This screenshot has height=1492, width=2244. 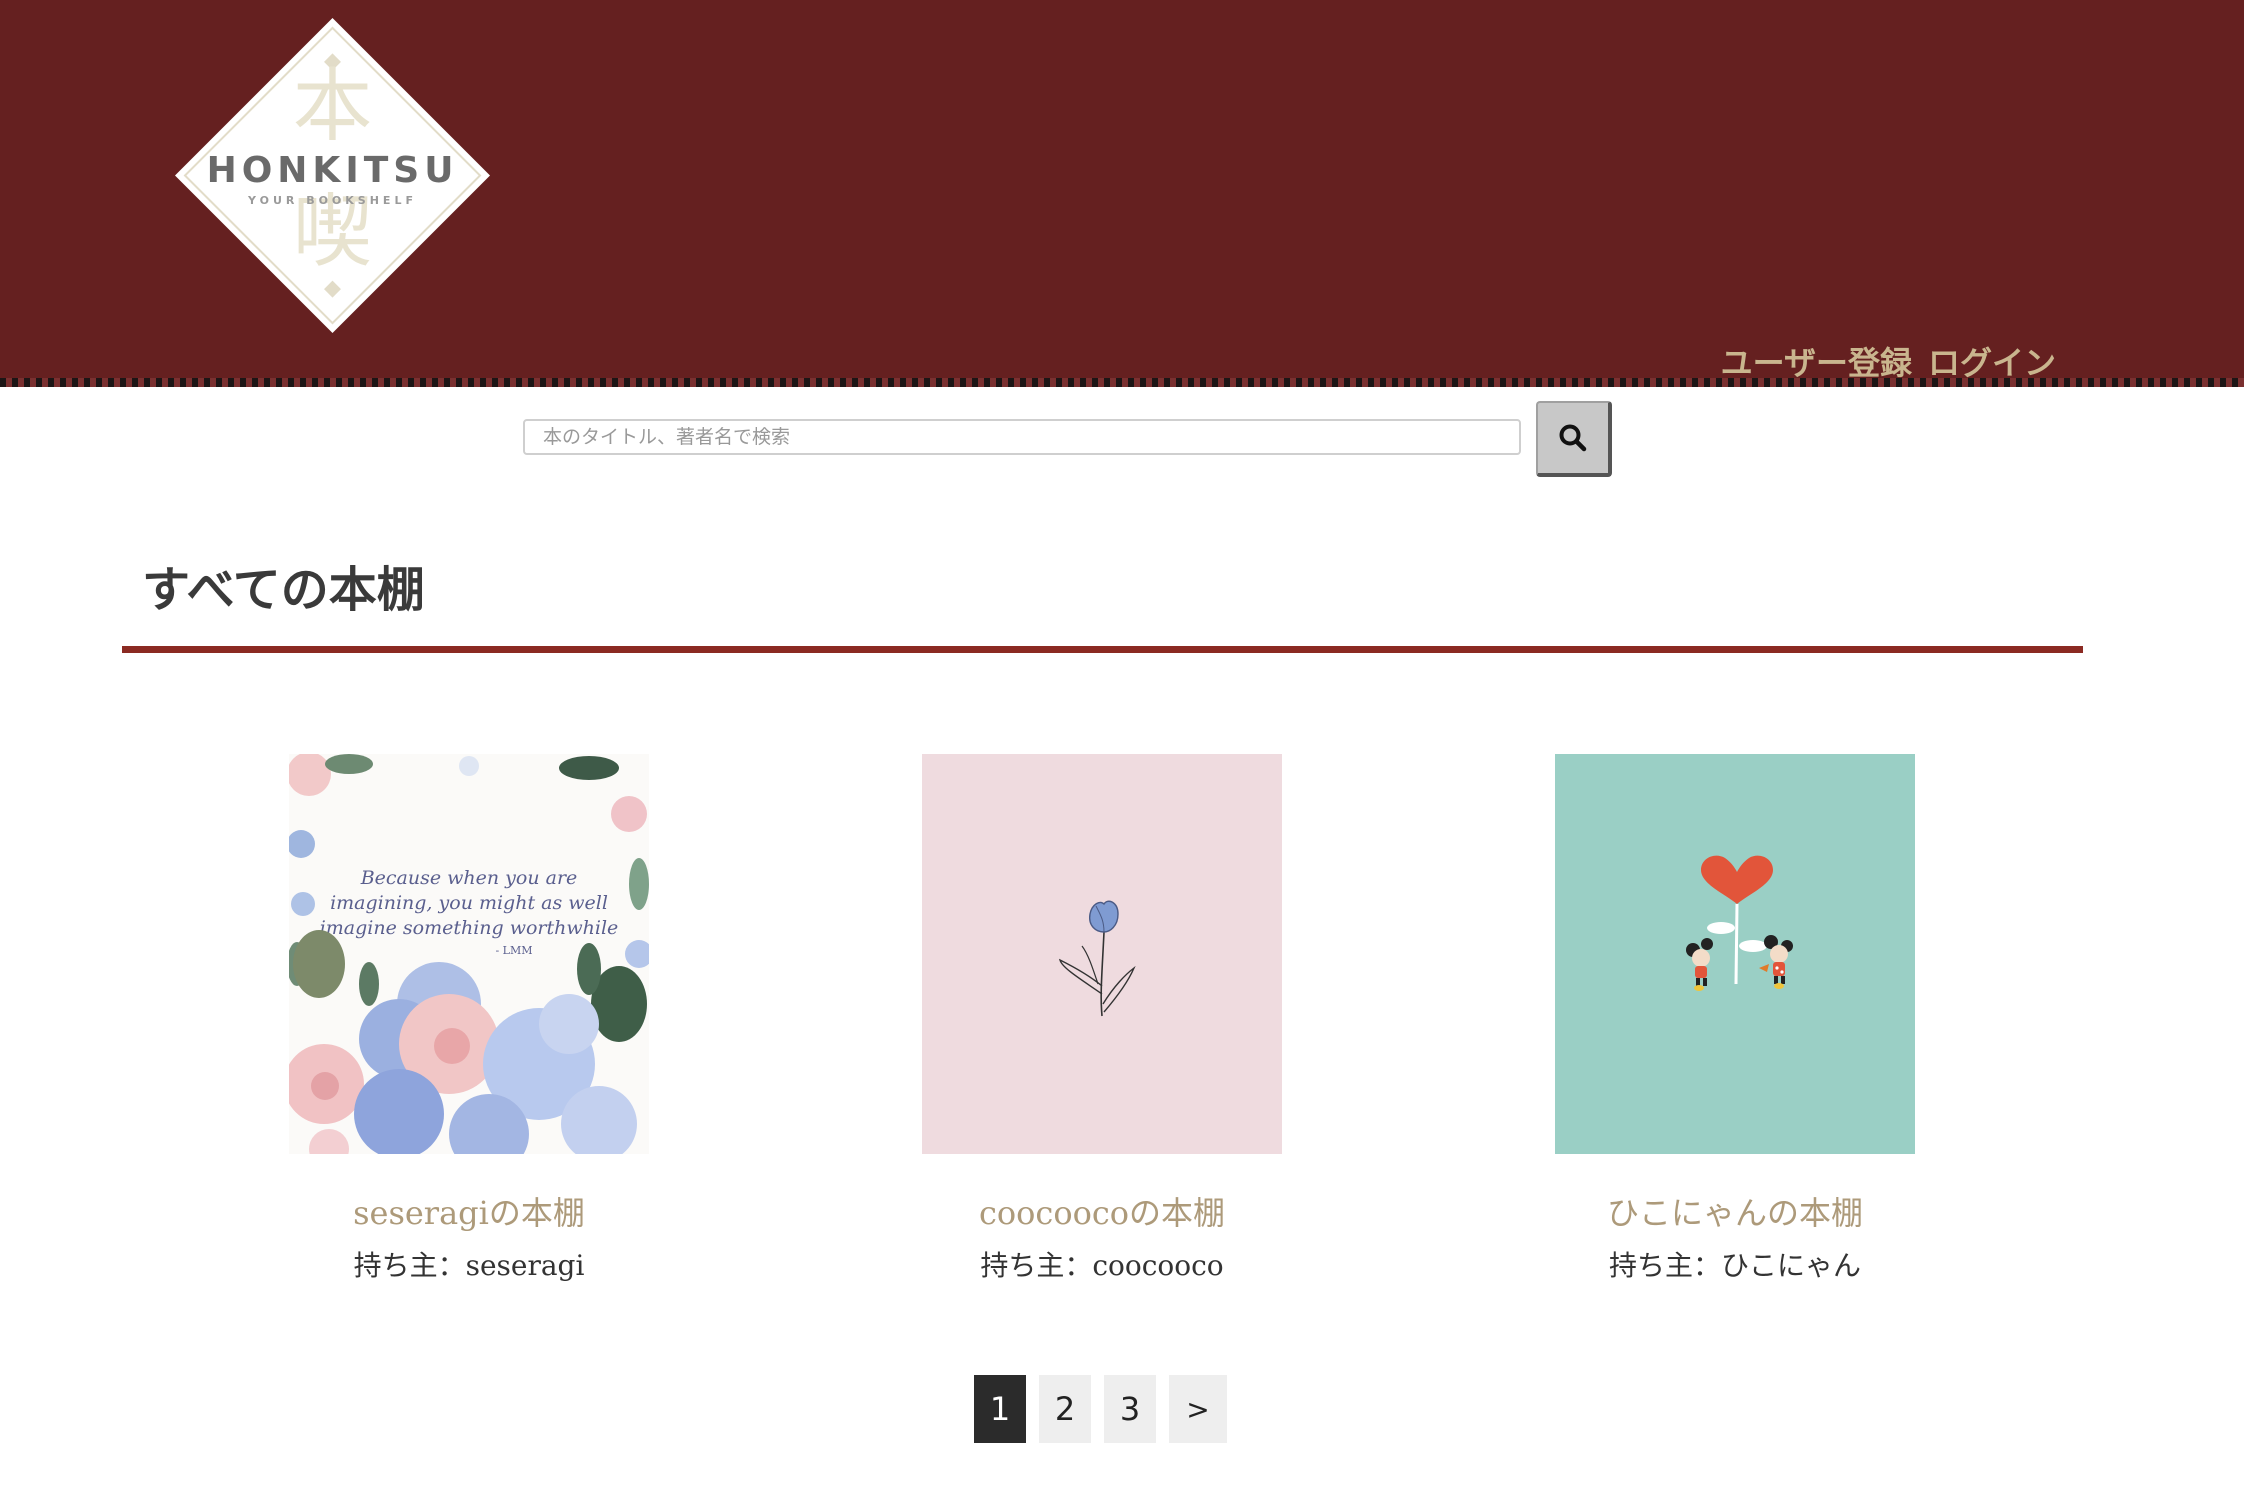 What do you see at coordinates (1130, 1409) in the screenshot?
I see `page-3-button: 3` at bounding box center [1130, 1409].